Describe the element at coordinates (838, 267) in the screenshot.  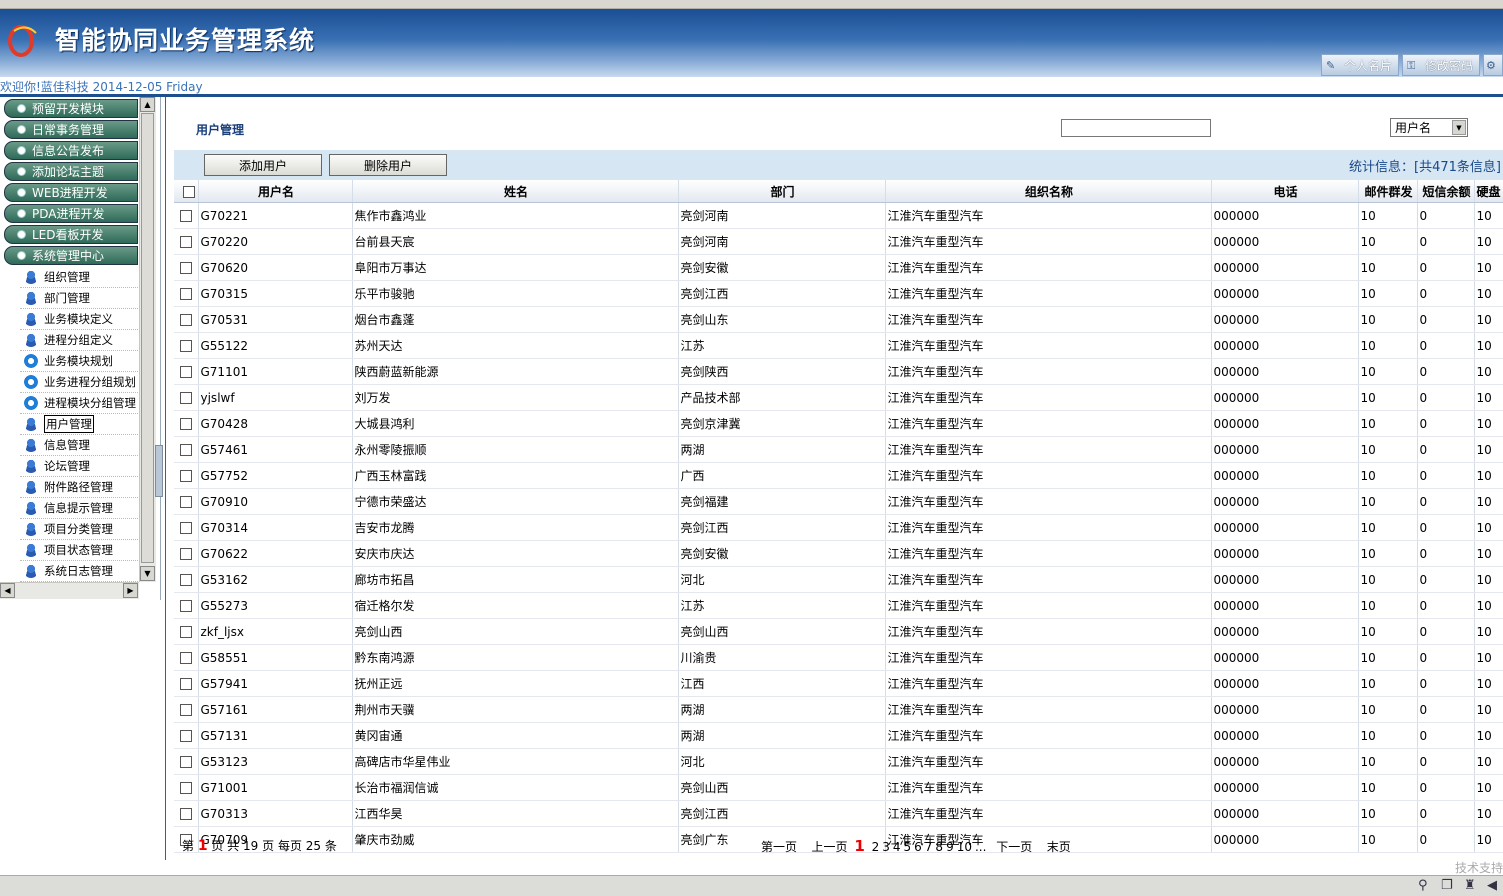
I see `table-row: G70620 阜阳市万事达 亮剑安徽 江淮汽车重型汽车 000000 10 0 10` at that location.